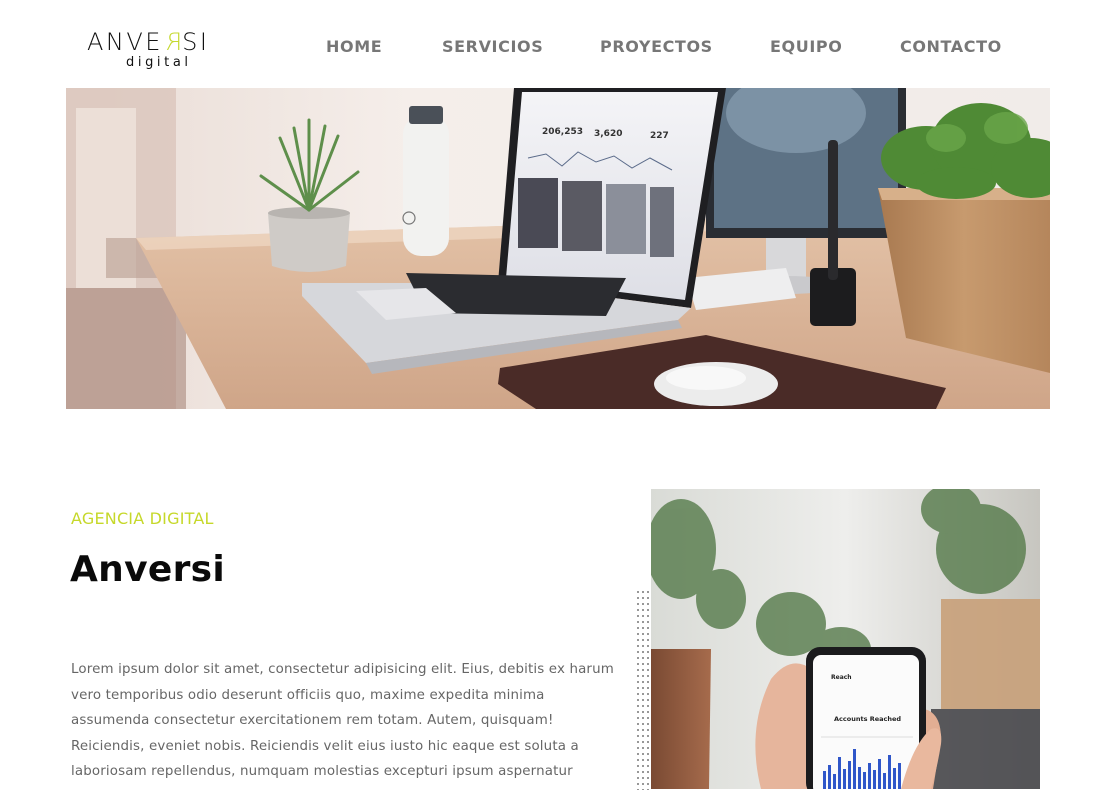  I want to click on nav-servicios: SERVICIOS, so click(492, 47).